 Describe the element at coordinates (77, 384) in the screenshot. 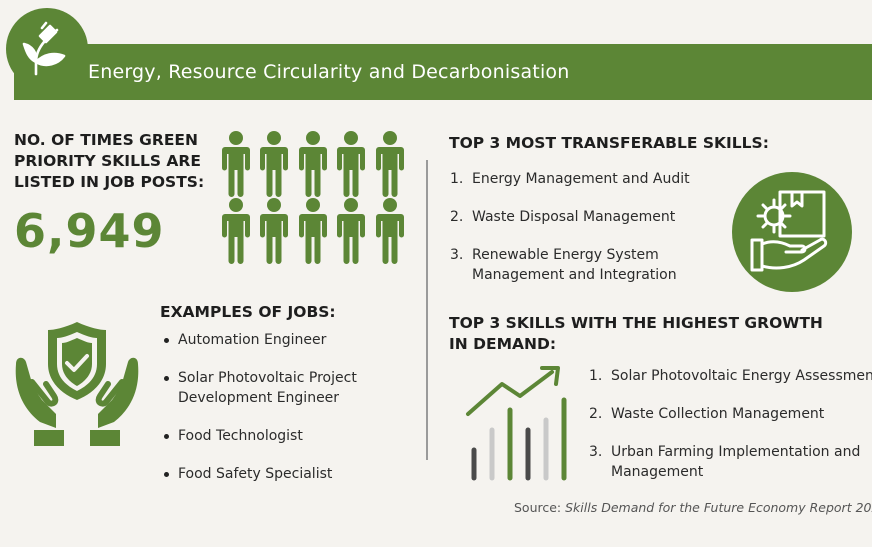

I see `shield-check-hands-icon` at that location.